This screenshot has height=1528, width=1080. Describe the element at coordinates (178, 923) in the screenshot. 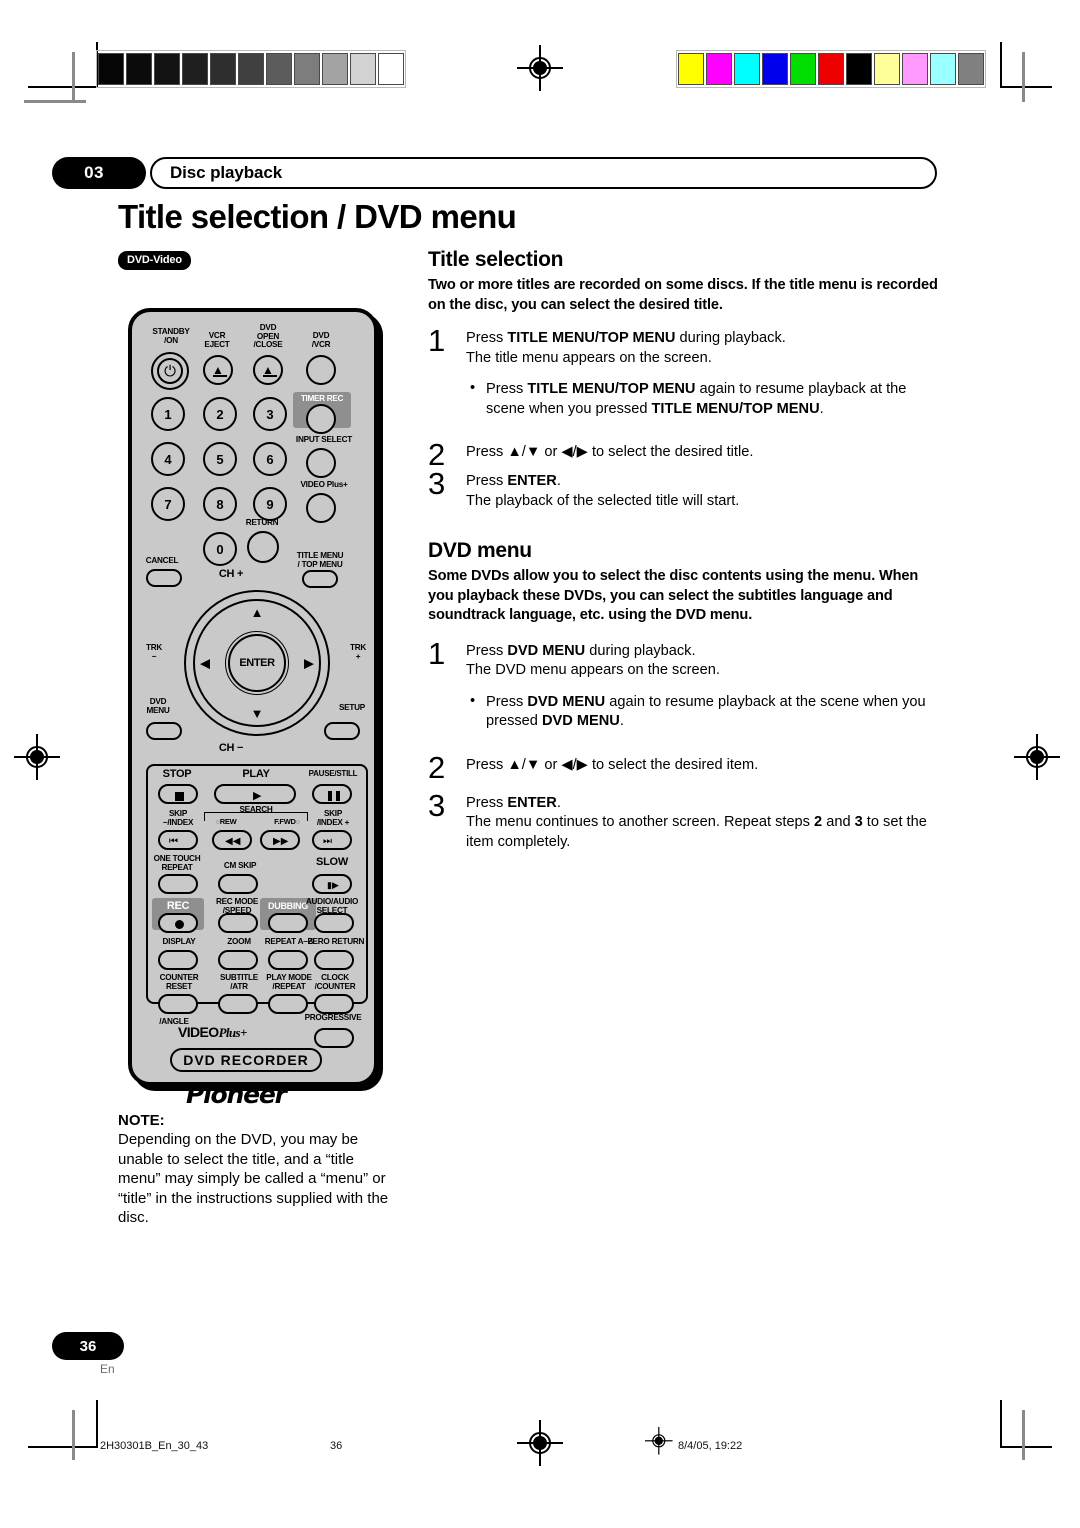

I see `rec-button` at that location.